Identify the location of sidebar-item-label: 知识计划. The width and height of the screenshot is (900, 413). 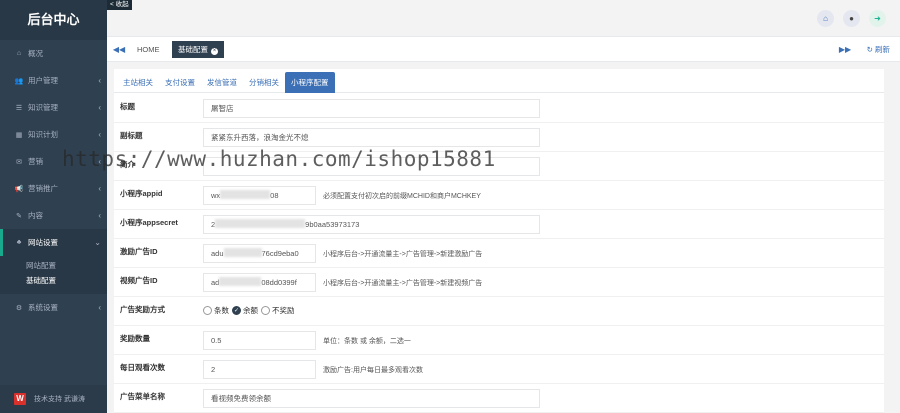
(43, 134).